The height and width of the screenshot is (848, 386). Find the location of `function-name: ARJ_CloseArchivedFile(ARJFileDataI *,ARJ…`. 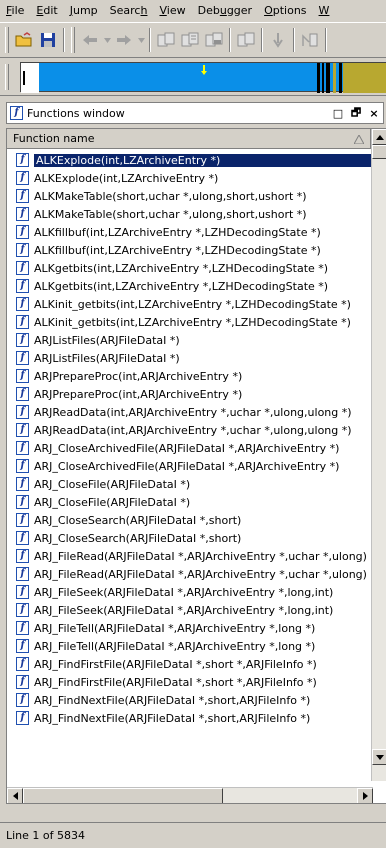

function-name: ARJ_CloseArchivedFile(ARJFileDataI *,ARJ… is located at coordinates (187, 448).